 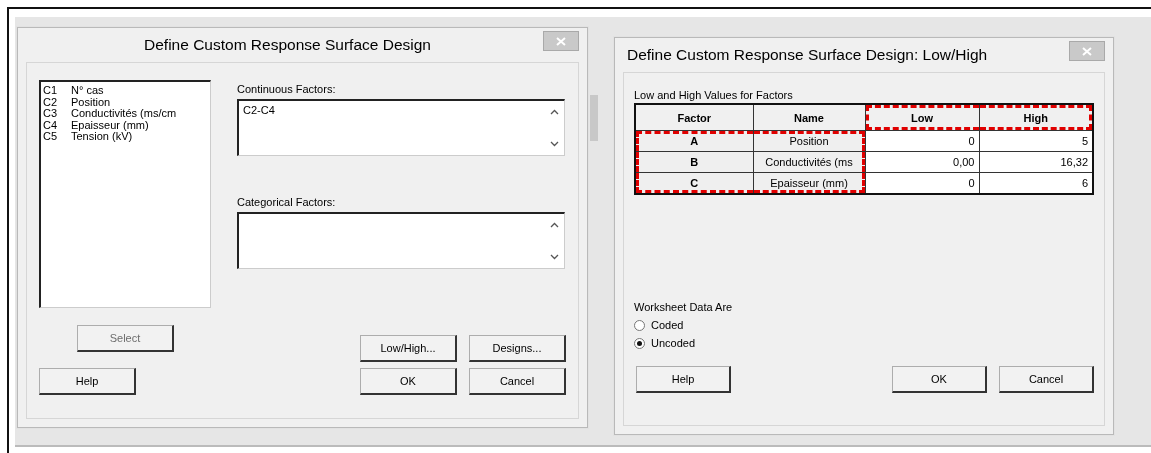 I want to click on column-id: C5, so click(x=51, y=137).